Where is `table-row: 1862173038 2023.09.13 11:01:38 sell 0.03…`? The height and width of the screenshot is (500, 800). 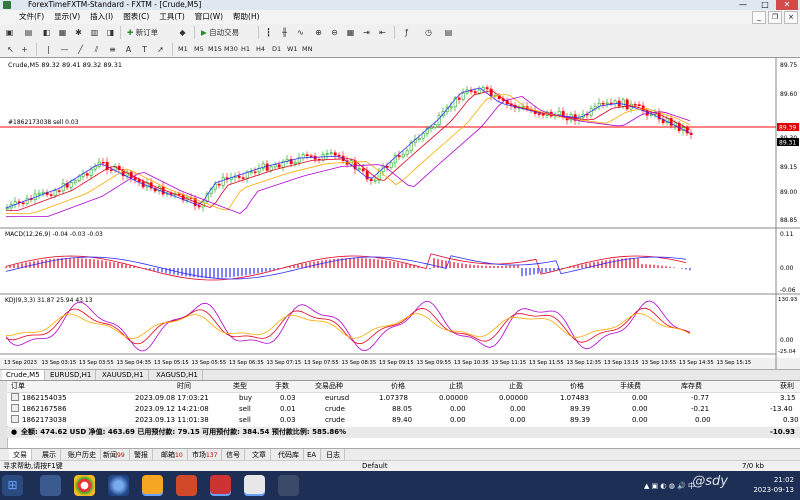
table-row: 1862173038 2023.09.13 11:01:38 sell 0.03… is located at coordinates (403, 420).